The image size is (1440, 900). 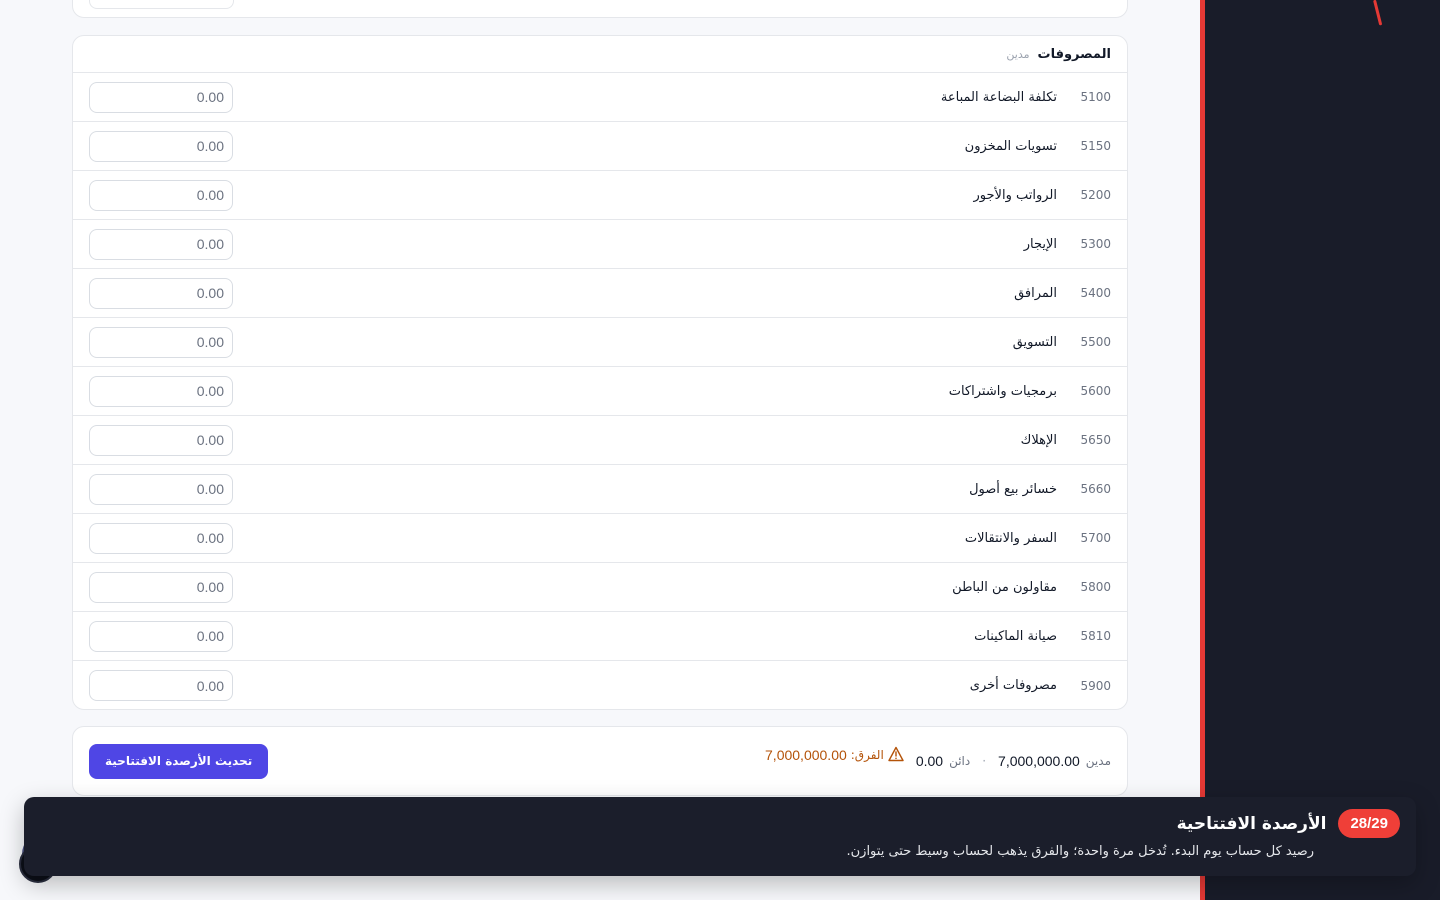 I want to click on account-name: تسويات المخزون, so click(x=1010, y=146).